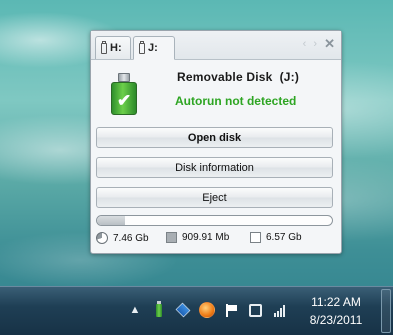  Describe the element at coordinates (214, 137) in the screenshot. I see `open-disk-button: Open disk` at that location.